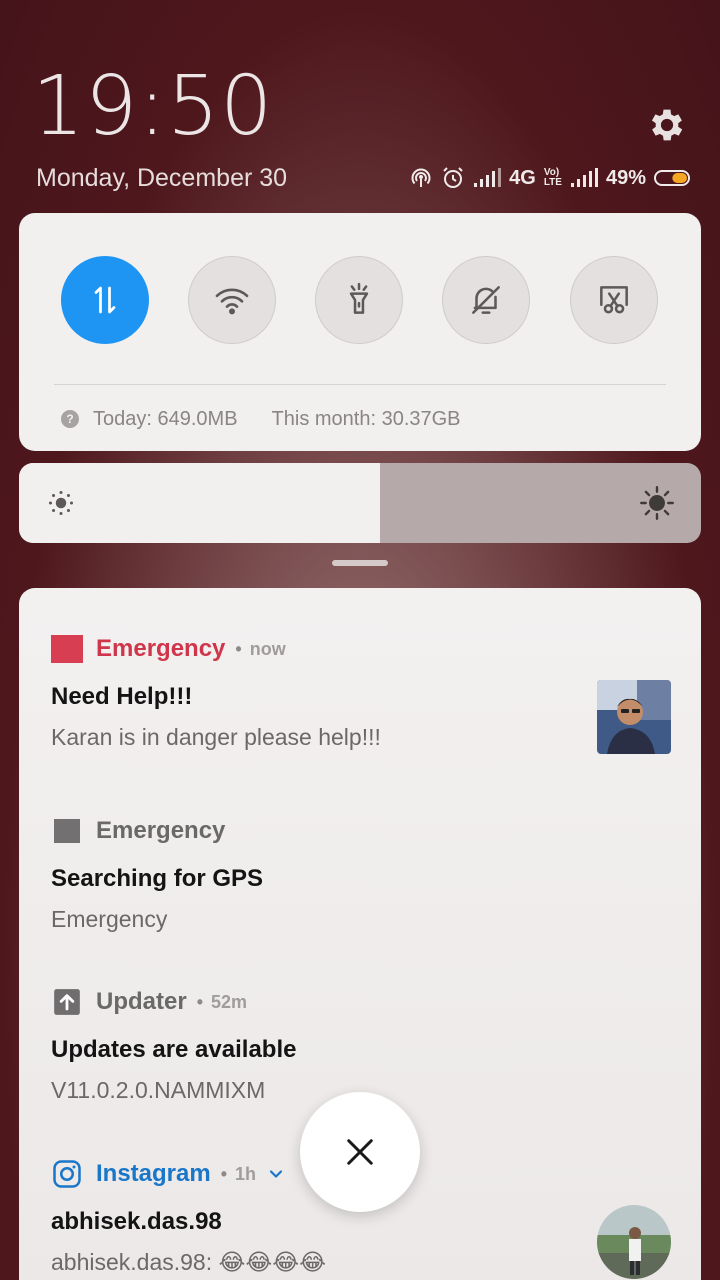 This screenshot has width=720, height=1280. What do you see at coordinates (634, 717) in the screenshot?
I see `contact-photo` at bounding box center [634, 717].